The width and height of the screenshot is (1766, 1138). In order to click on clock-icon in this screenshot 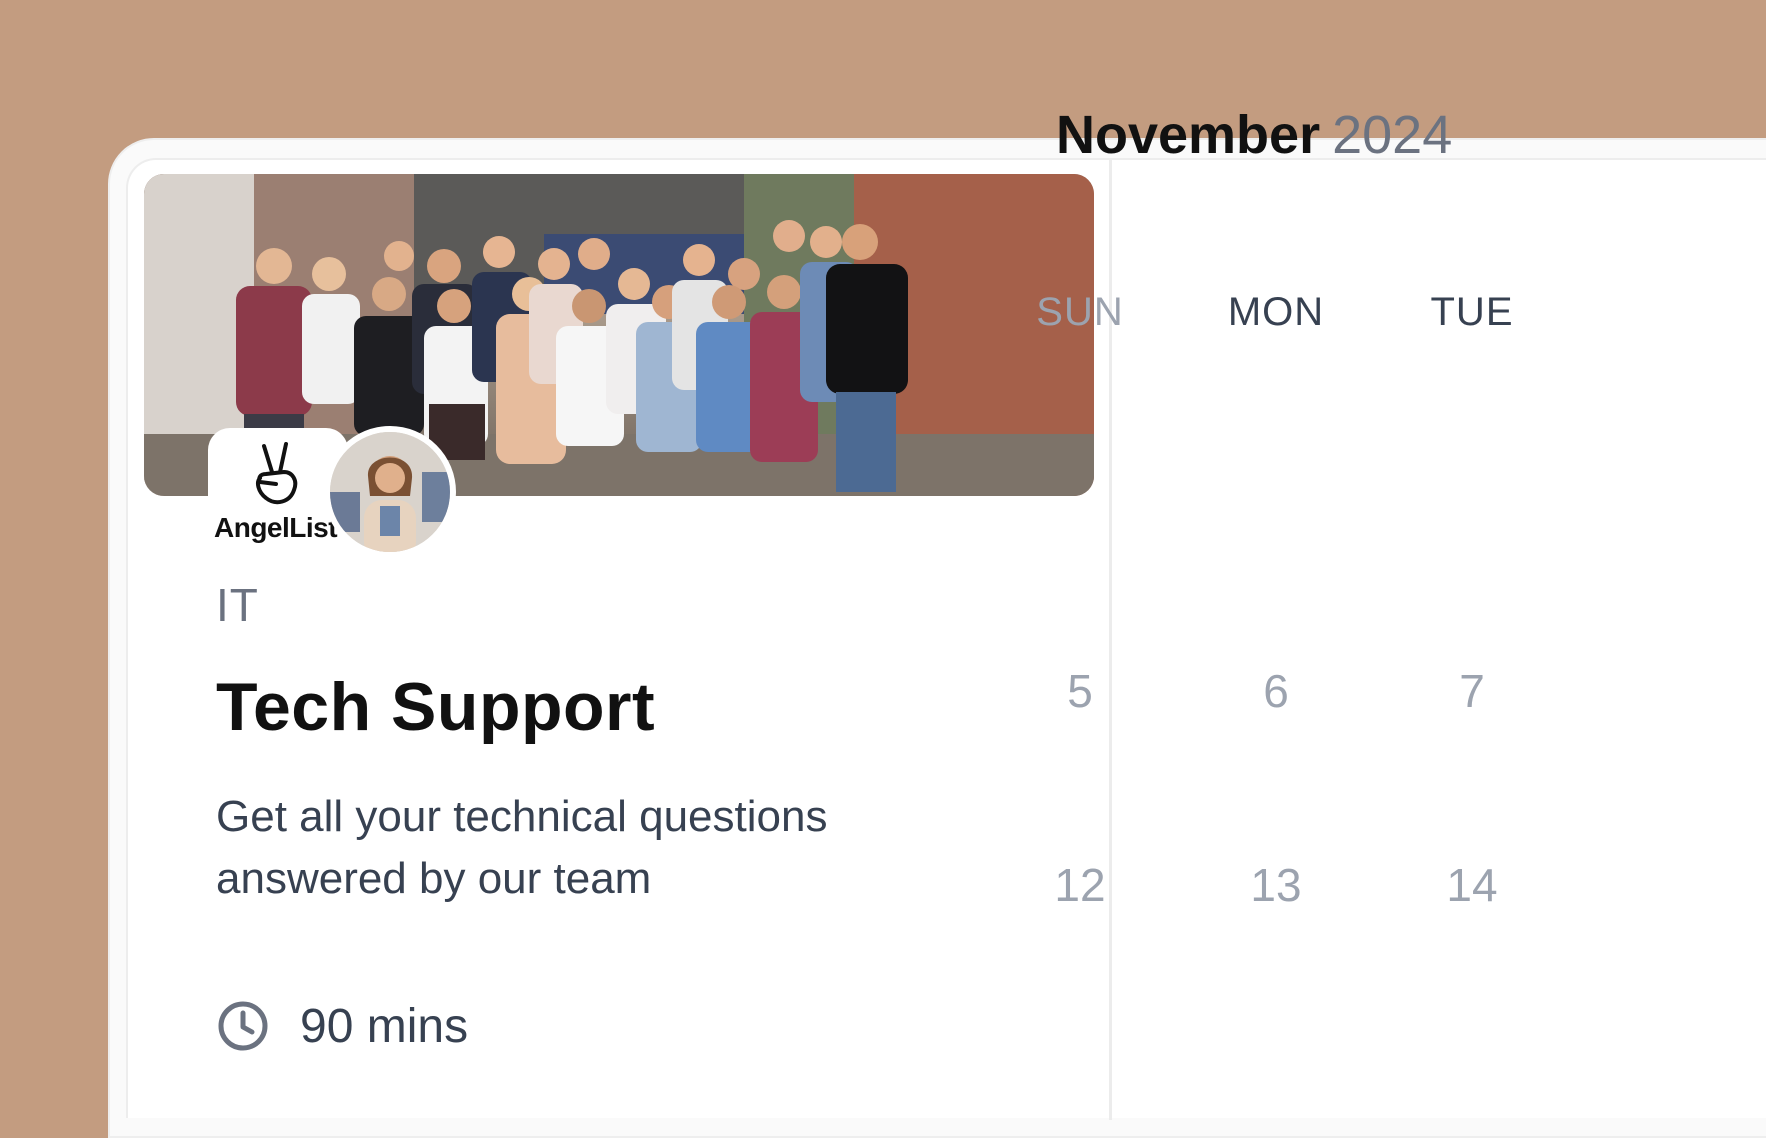, I will do `click(243, 1026)`.